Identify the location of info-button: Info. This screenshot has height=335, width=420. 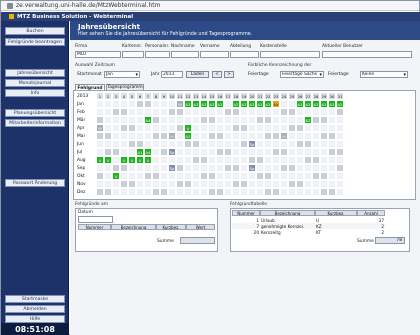
(35, 93).